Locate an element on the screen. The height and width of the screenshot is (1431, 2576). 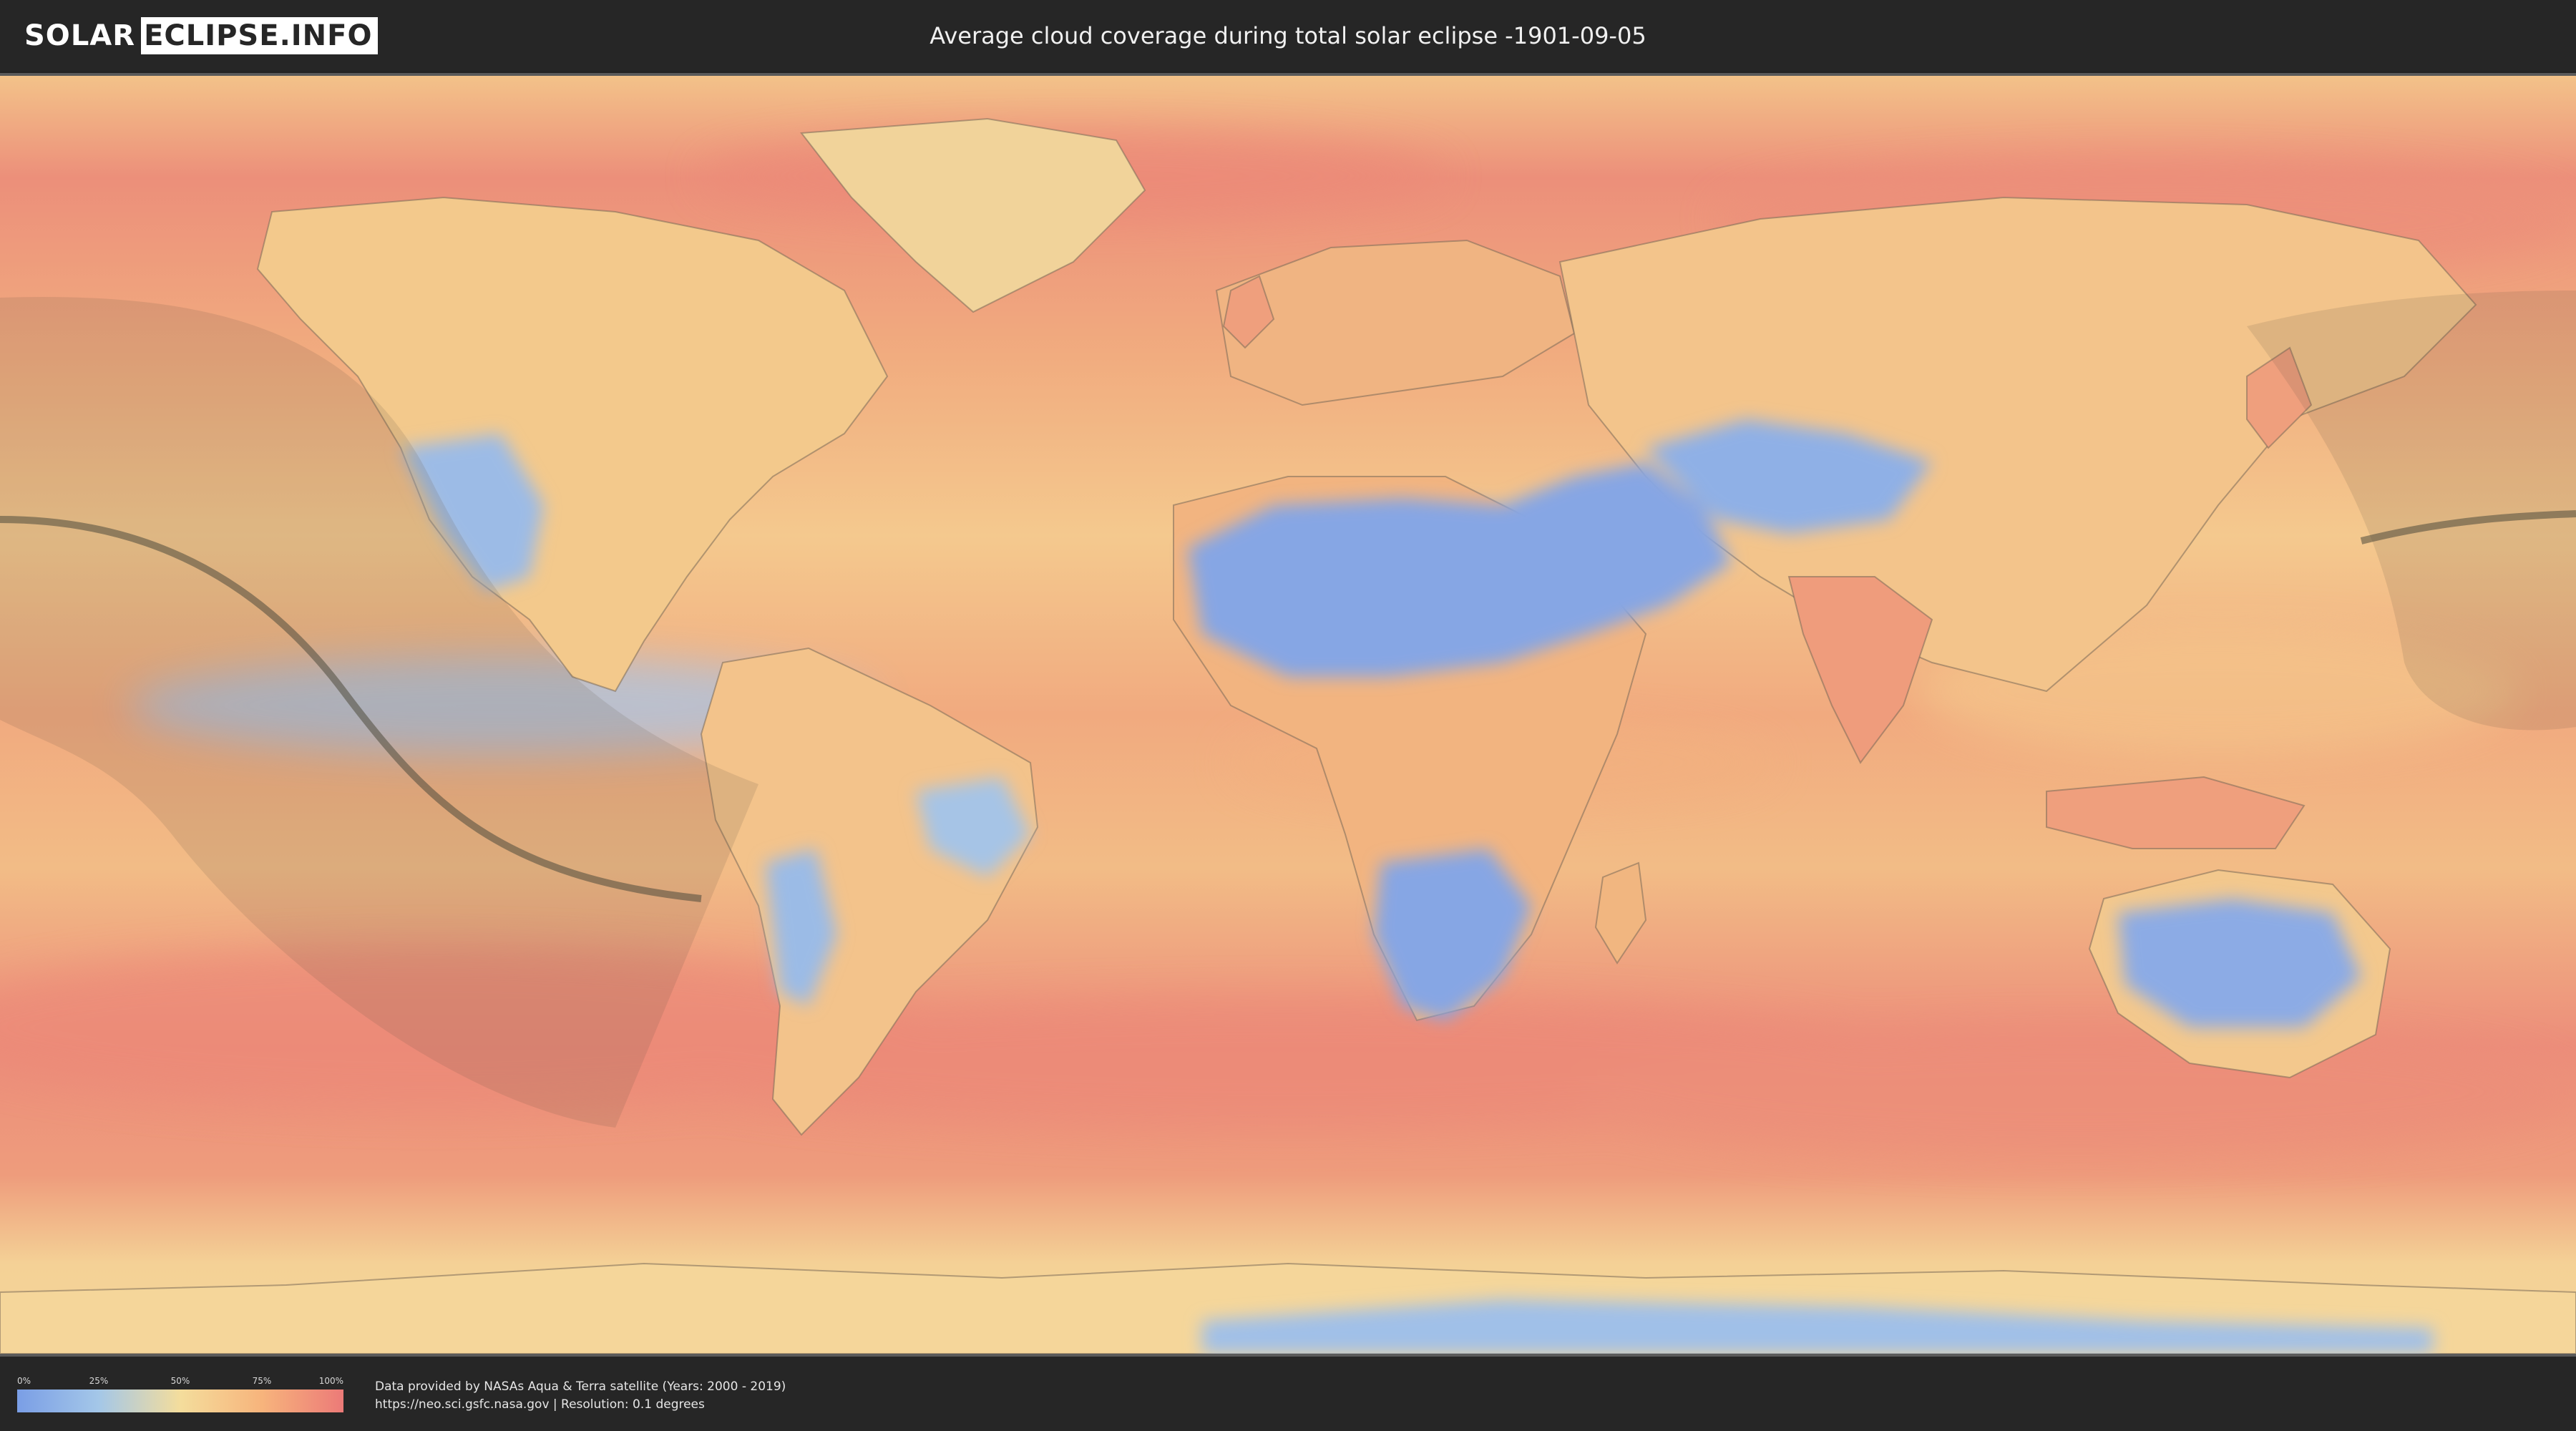
legend-tick-50: 50% is located at coordinates (180, 1381).